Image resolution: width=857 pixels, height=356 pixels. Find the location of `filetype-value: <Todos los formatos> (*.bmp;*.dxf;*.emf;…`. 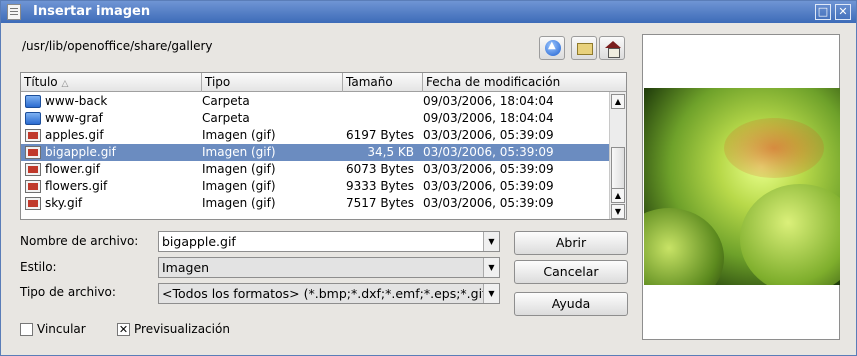

filetype-value: <Todos los formatos> (*.bmp;*.dxf;*.emf;… is located at coordinates (324, 293).